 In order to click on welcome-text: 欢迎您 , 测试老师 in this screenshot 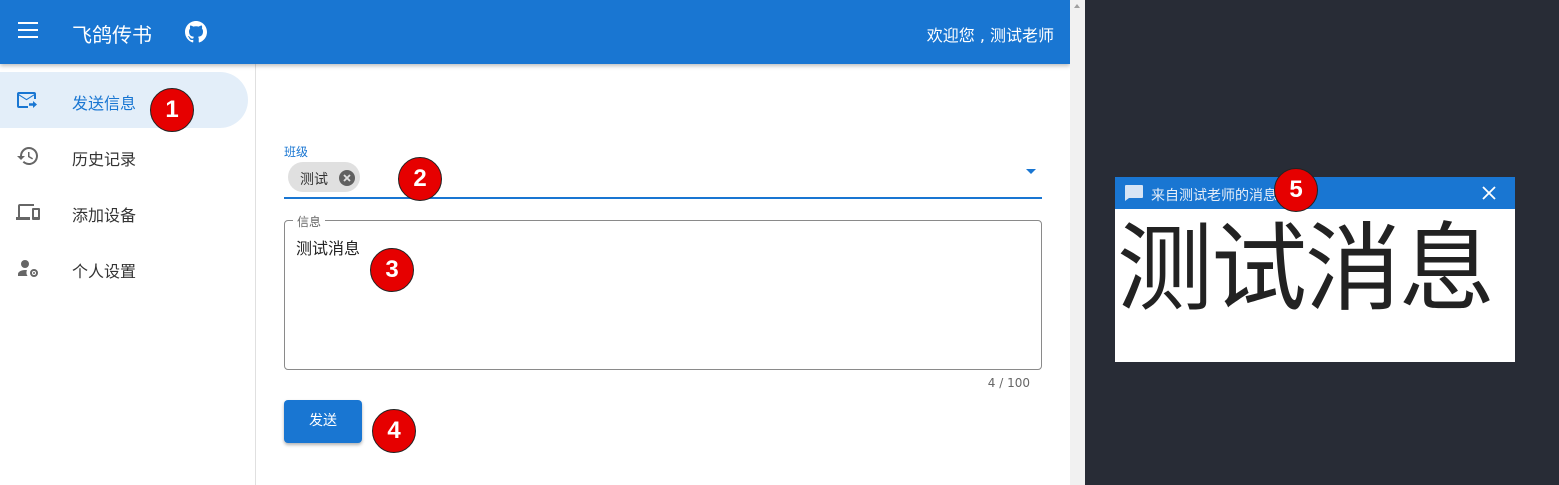, I will do `click(990, 35)`.